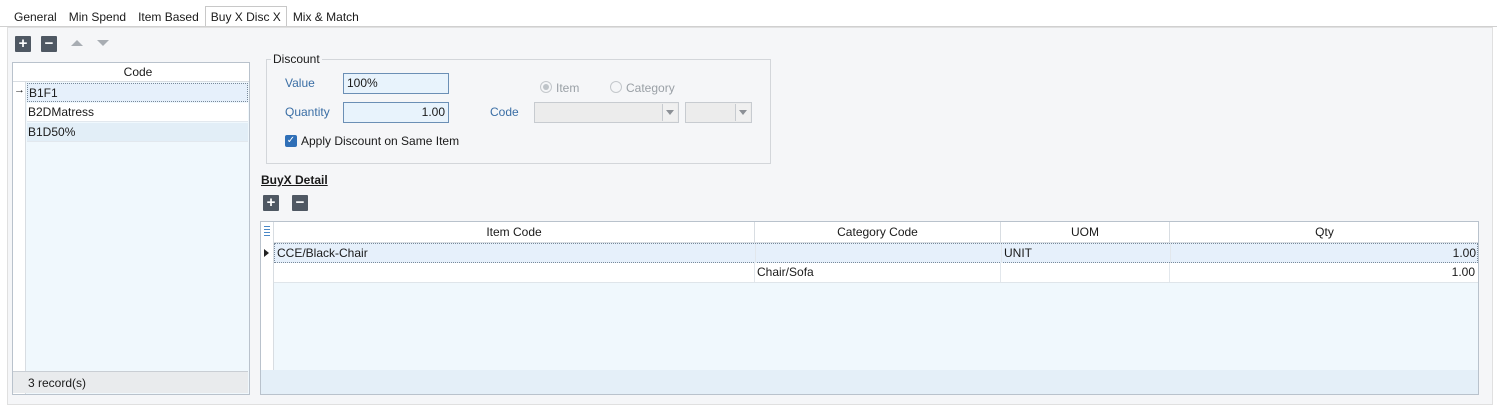 This screenshot has width=1497, height=407. I want to click on code-label: Code, so click(504, 112).